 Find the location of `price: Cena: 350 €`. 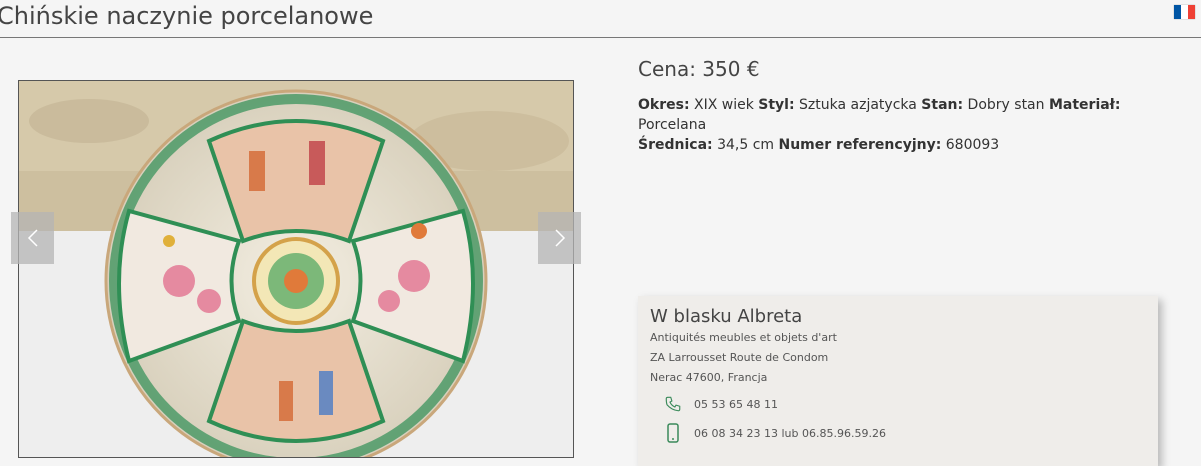

price: Cena: 350 € is located at coordinates (699, 69).